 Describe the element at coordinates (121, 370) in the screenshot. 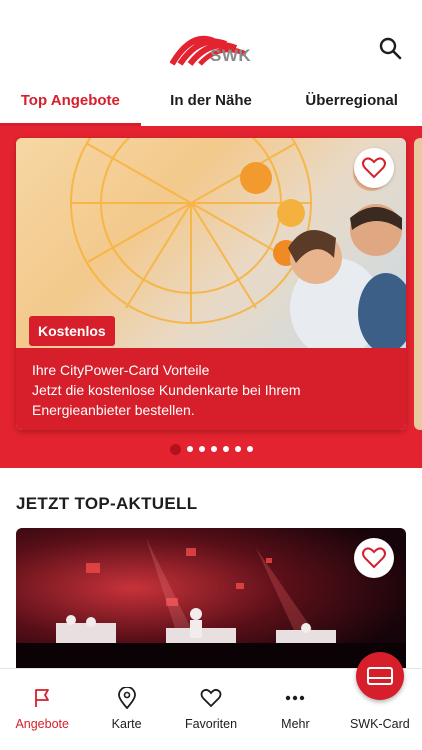

I see `card-title: Ihre CityPower-Card Vorteile` at that location.